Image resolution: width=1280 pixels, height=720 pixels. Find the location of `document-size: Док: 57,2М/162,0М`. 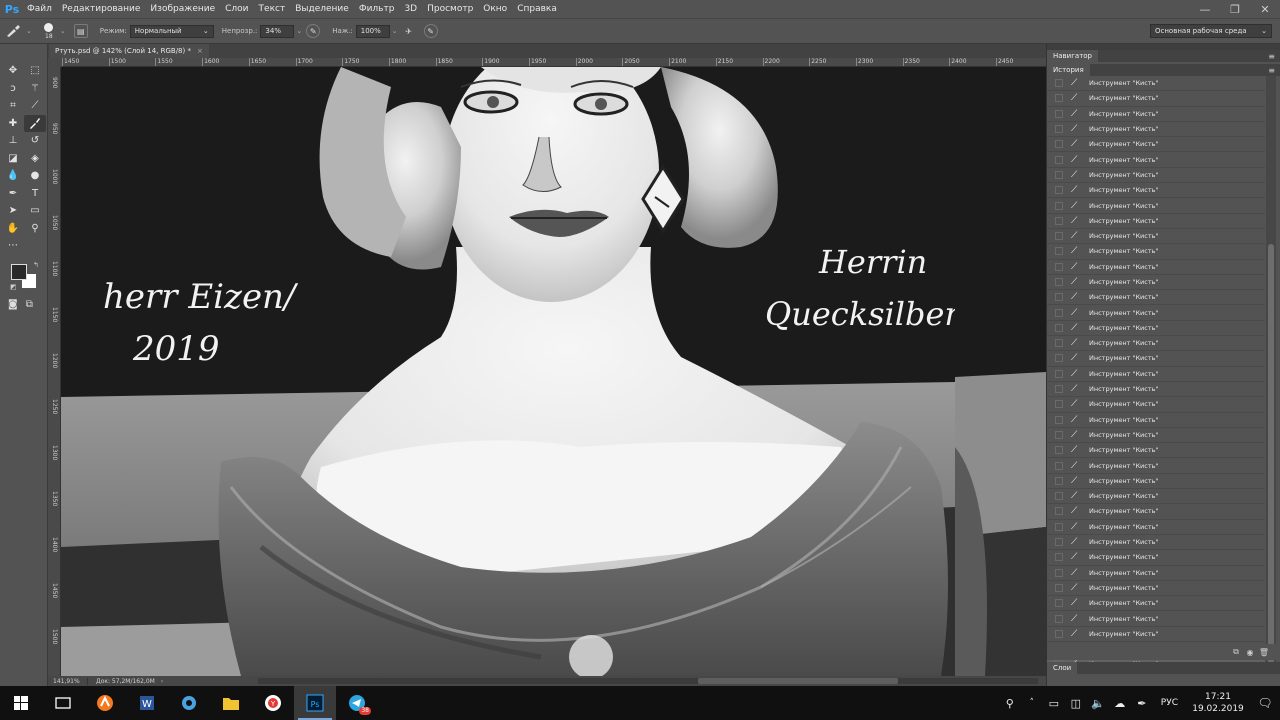

document-size: Док: 57,2М/162,0М is located at coordinates (121, 681).